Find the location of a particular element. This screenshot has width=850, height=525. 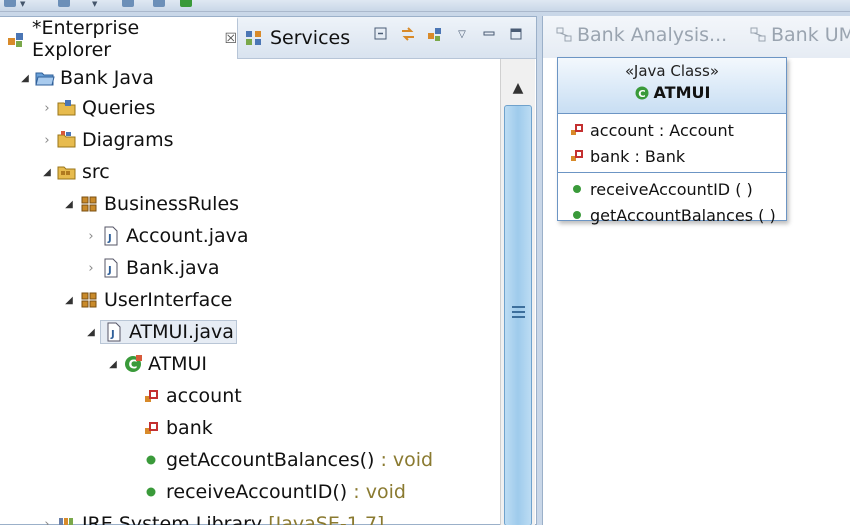

tree-item-businessrules: ◢ BusinessRules is located at coordinates (149, 204).